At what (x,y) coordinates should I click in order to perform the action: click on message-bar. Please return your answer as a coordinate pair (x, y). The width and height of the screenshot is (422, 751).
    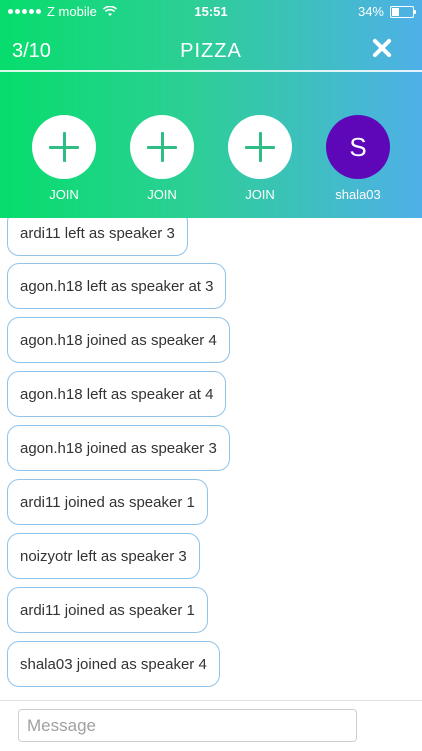
    Looking at the image, I should click on (211, 725).